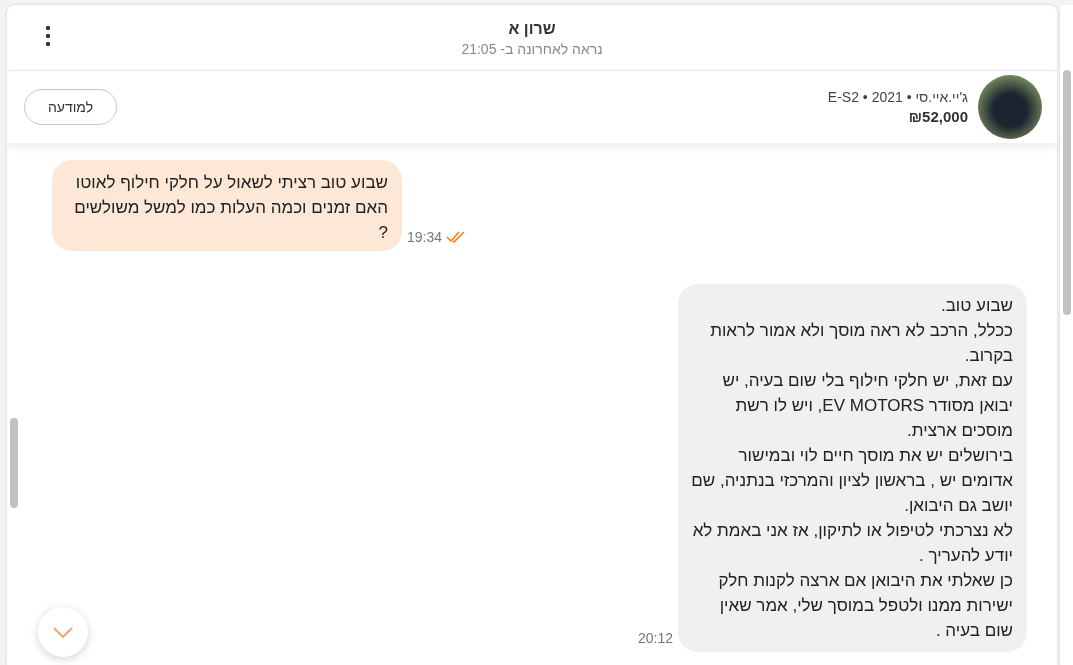 The height and width of the screenshot is (665, 1073). I want to click on message-bubble: שבוע טוב רציתי לשאול על חלקי חילוף לאוטו האם זמנים וכמה העלות כמו למשל משולשים ?, so click(227, 205).